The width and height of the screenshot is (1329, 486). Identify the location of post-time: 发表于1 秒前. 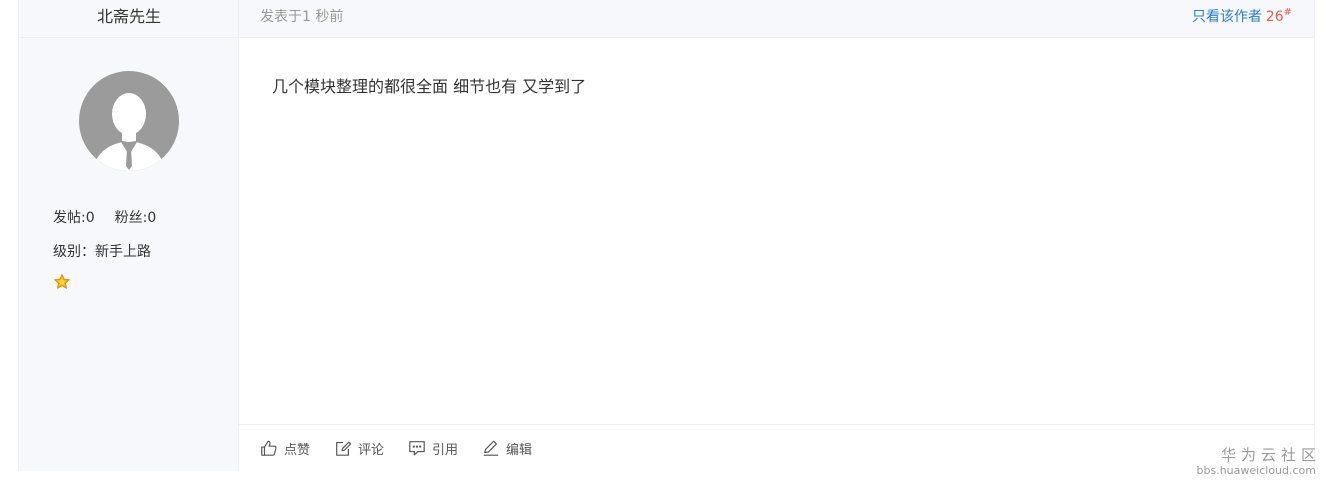
(302, 17).